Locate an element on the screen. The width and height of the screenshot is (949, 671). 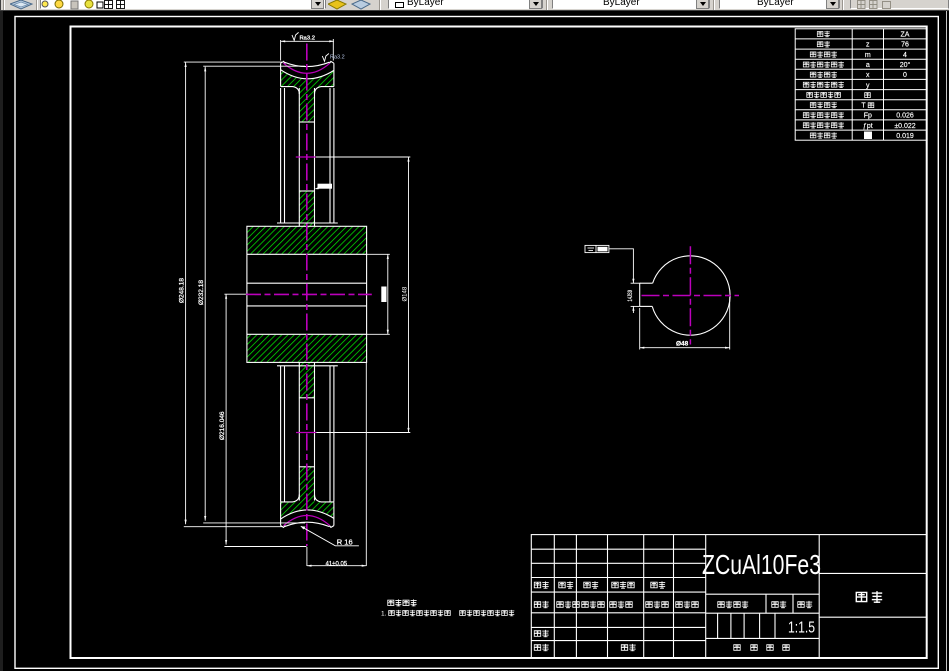
svg-text: ZCuAl10Fe3 is located at coordinates (761, 564).